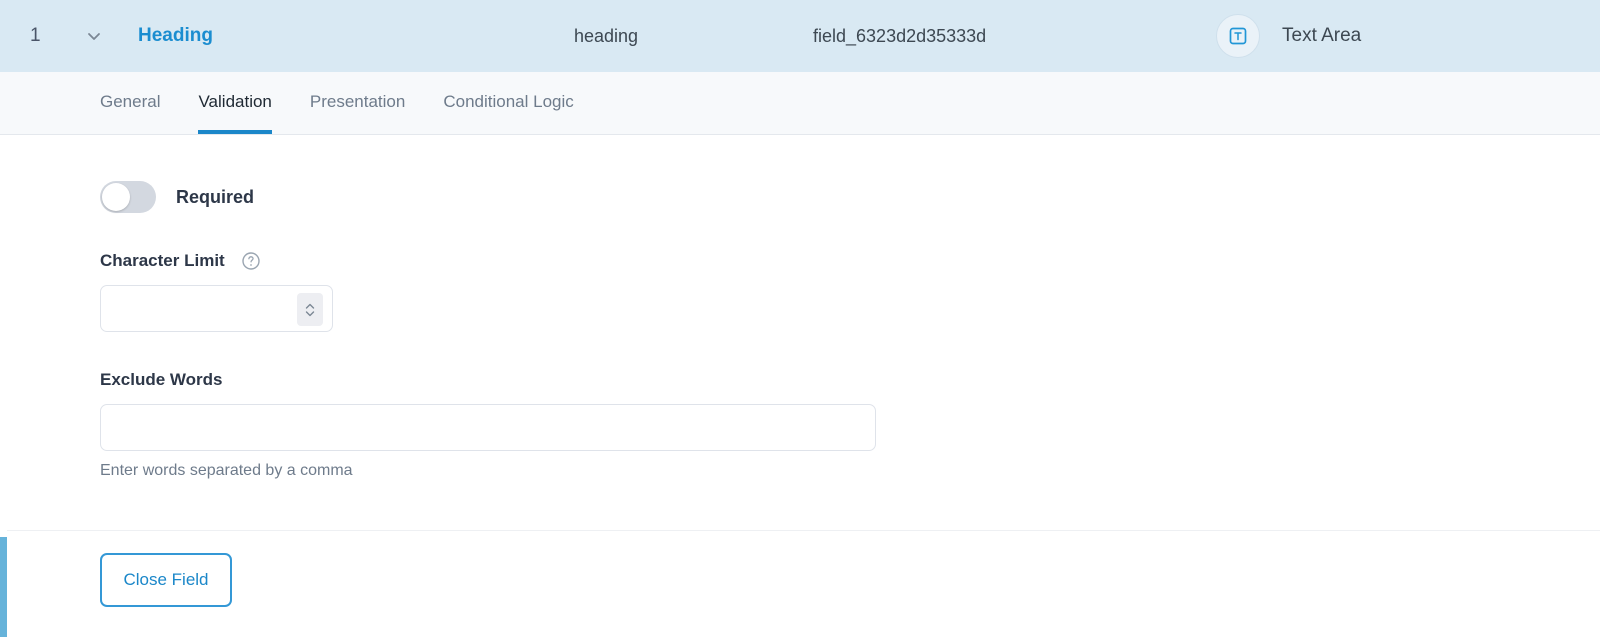 The height and width of the screenshot is (637, 1600). Describe the element at coordinates (1322, 35) in the screenshot. I see `field-type-label: Text Area` at that location.